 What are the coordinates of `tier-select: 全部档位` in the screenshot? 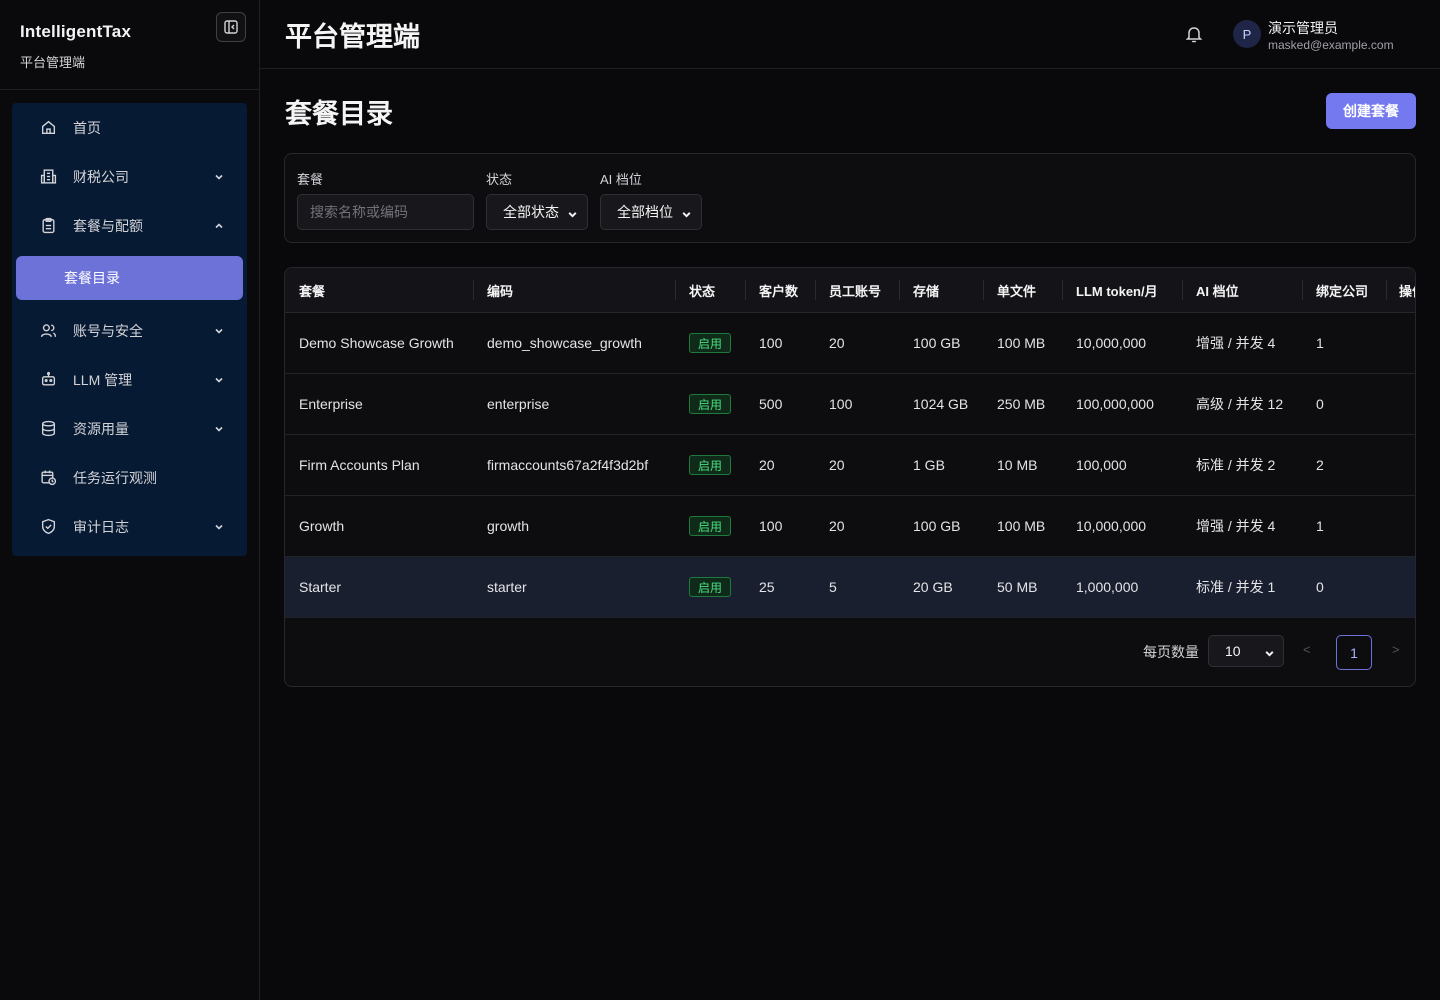 It's located at (651, 212).